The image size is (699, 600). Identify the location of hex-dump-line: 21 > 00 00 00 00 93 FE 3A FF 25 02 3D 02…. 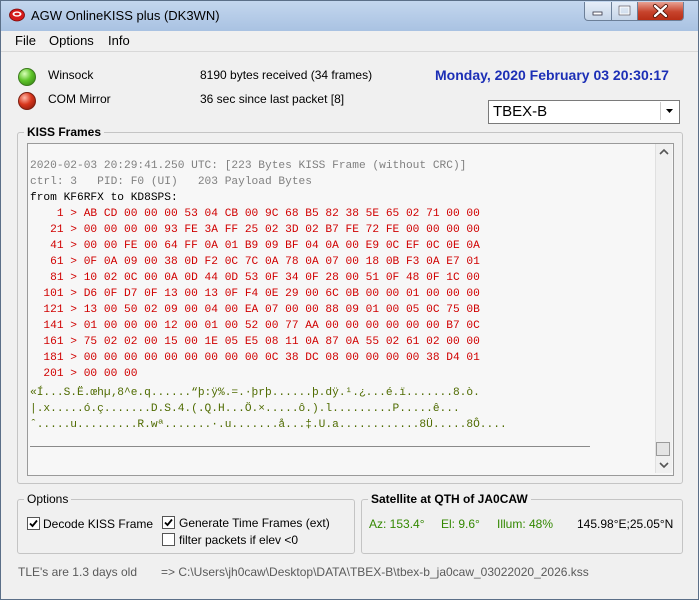
(255, 230).